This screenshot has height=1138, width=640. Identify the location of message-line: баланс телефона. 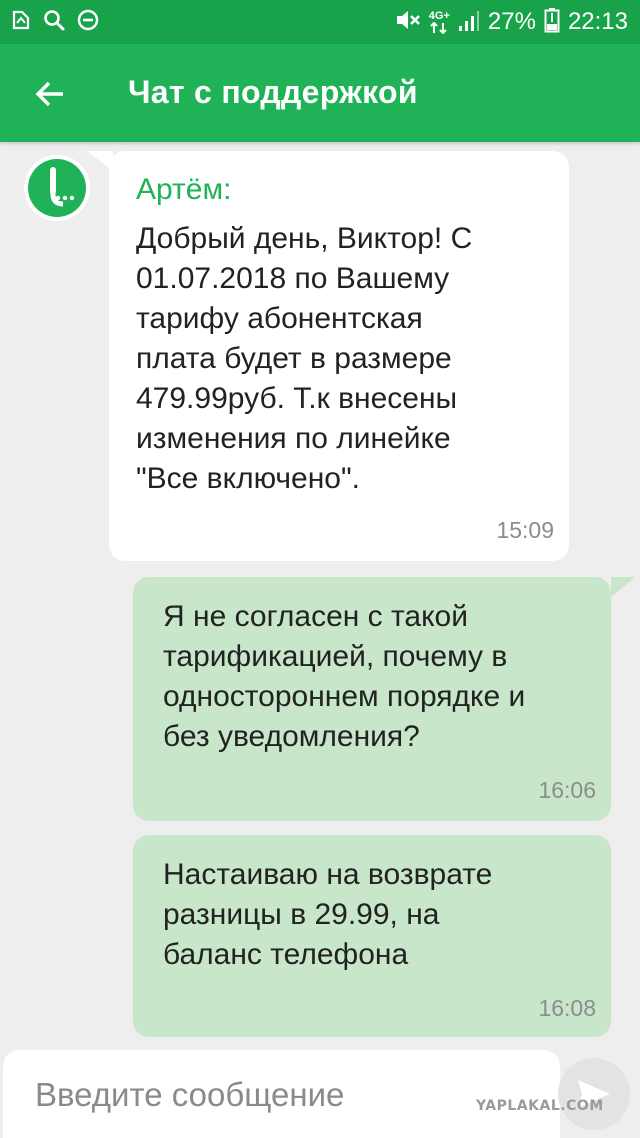
(286, 954).